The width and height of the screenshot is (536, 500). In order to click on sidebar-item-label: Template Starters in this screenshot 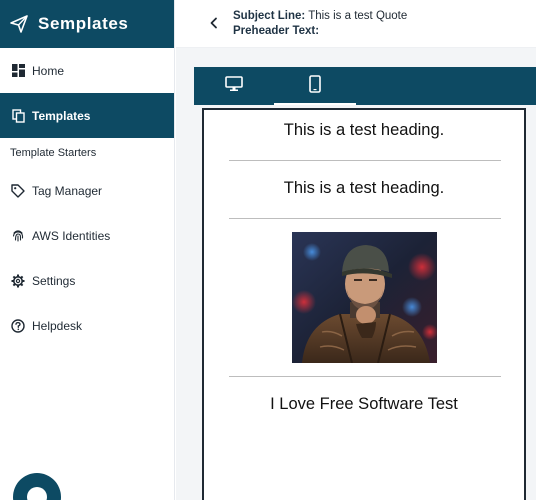, I will do `click(53, 153)`.